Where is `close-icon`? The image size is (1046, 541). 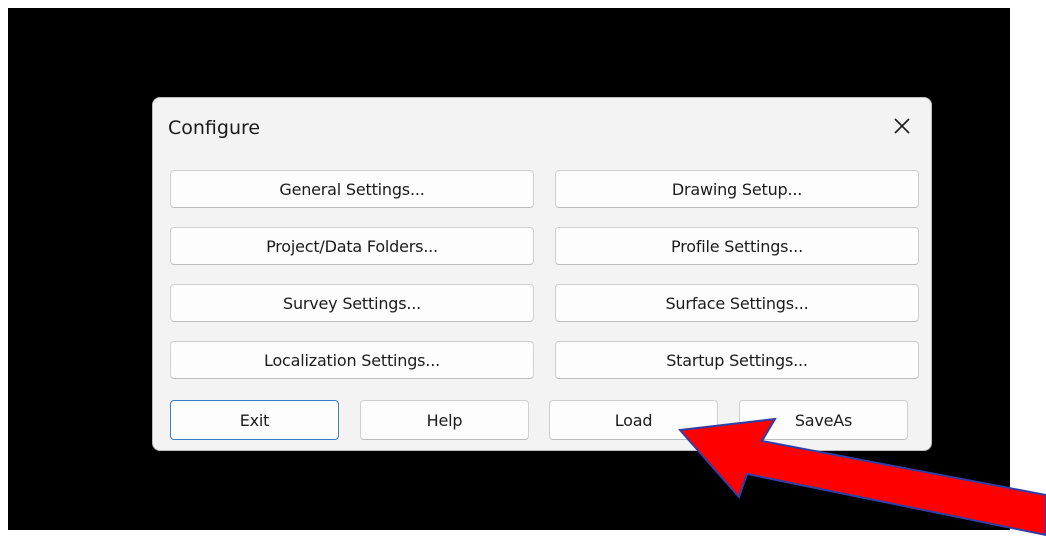 close-icon is located at coordinates (902, 126).